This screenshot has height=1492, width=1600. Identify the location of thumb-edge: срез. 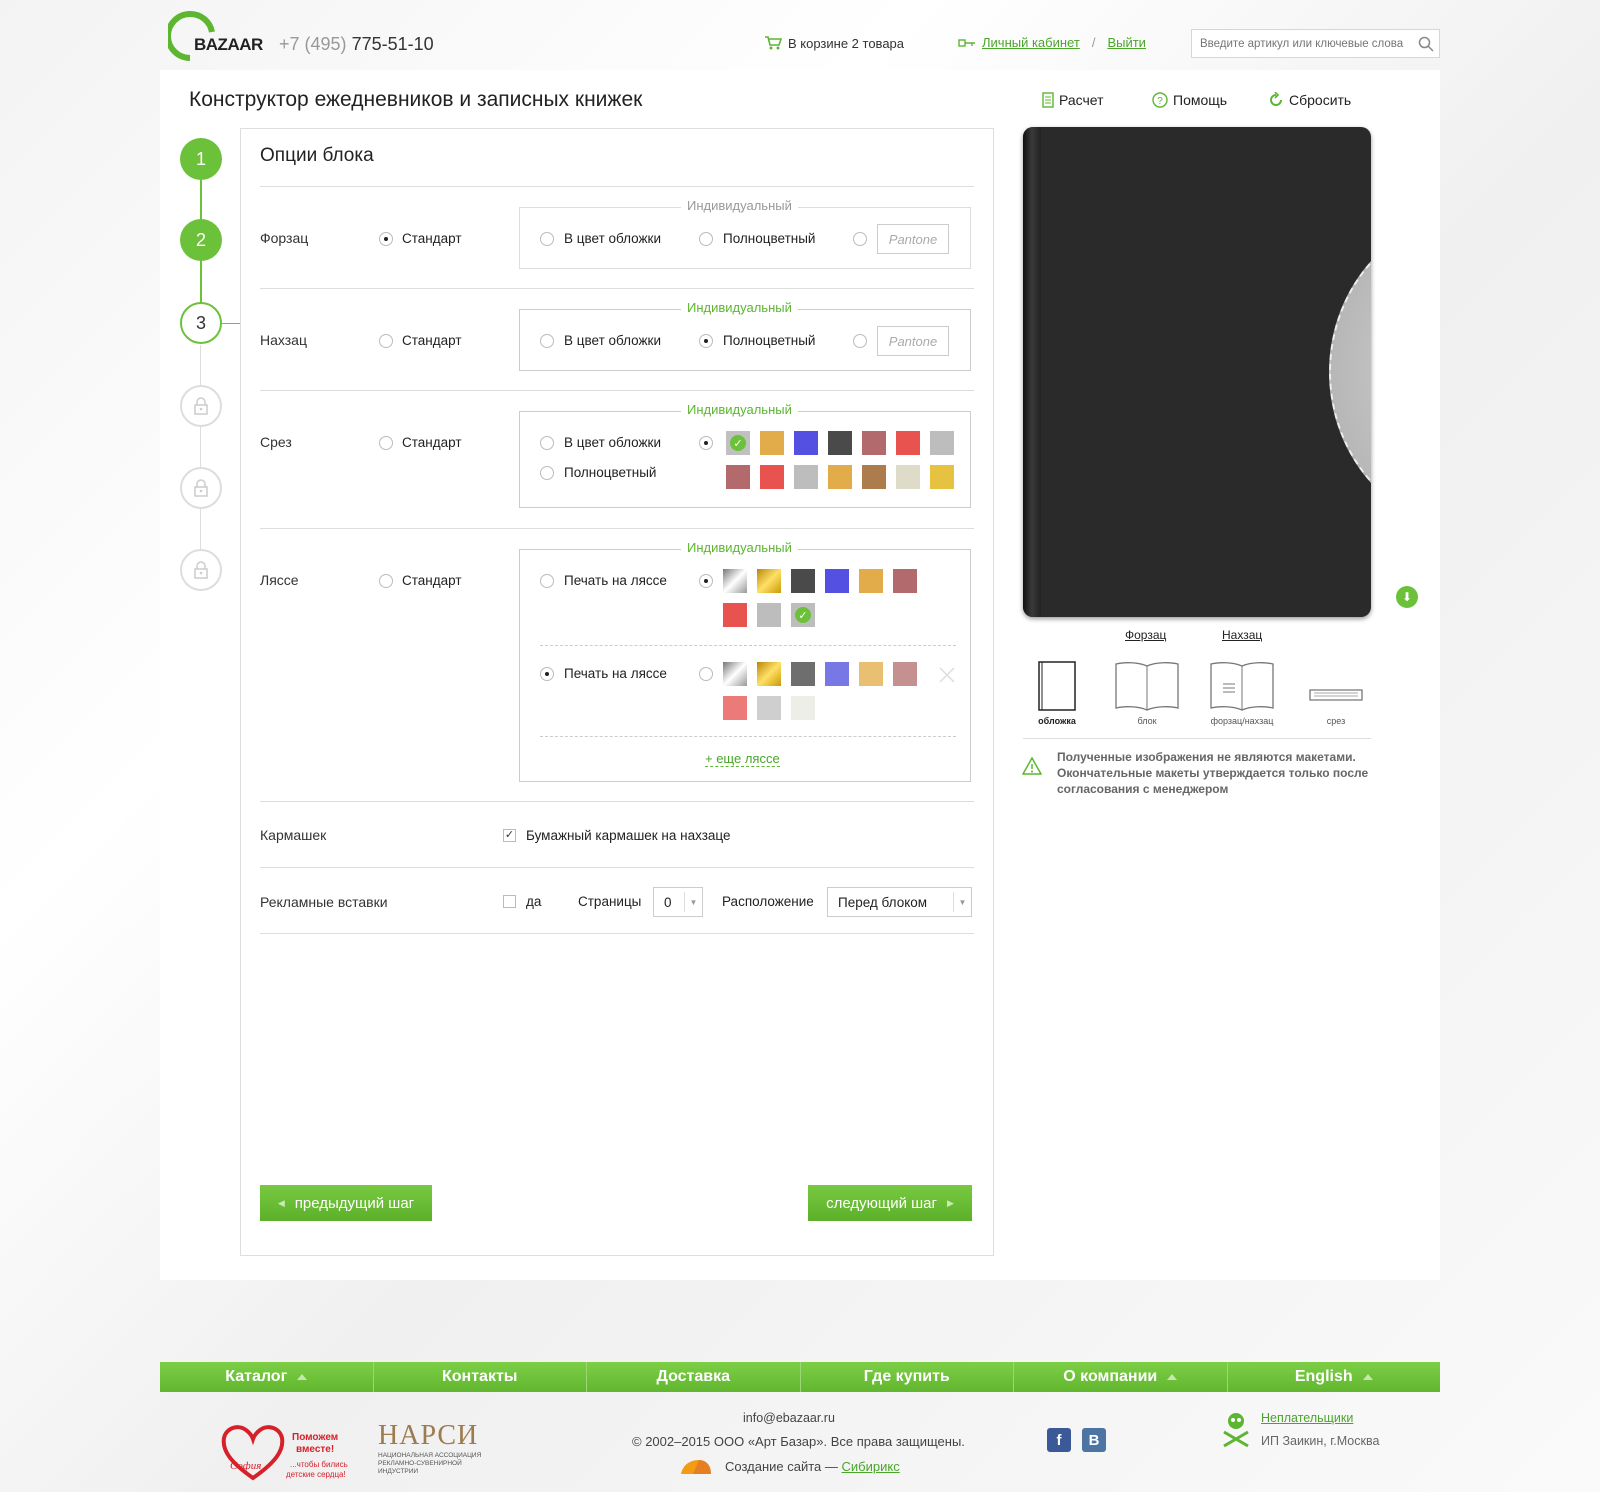
(1336, 693).